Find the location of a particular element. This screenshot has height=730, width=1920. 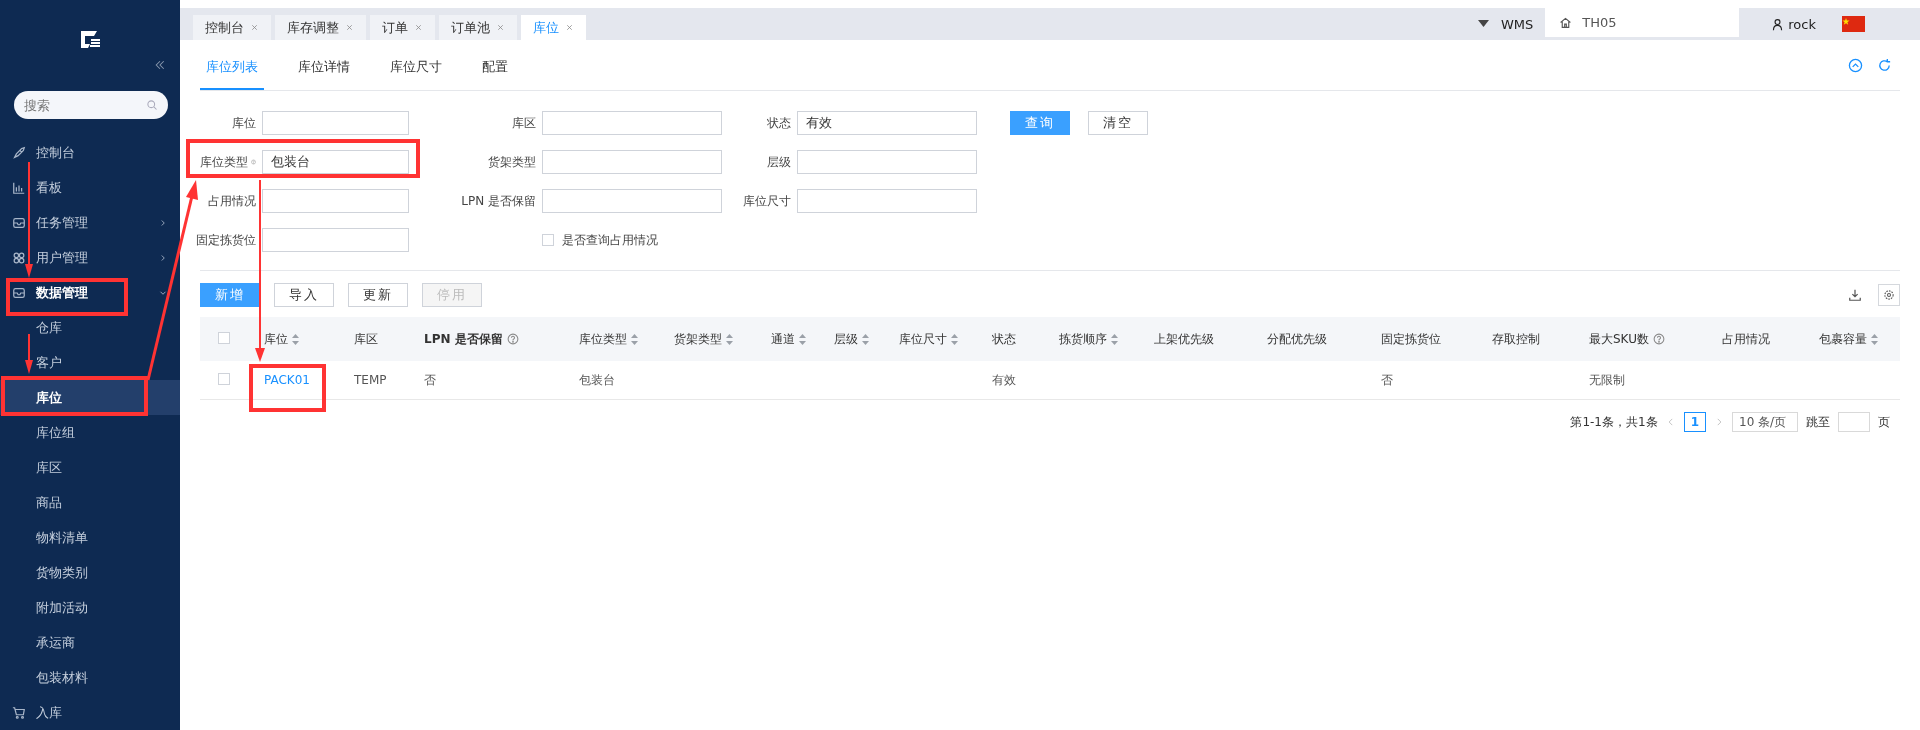

menu-item: 仓库 is located at coordinates (90, 327).